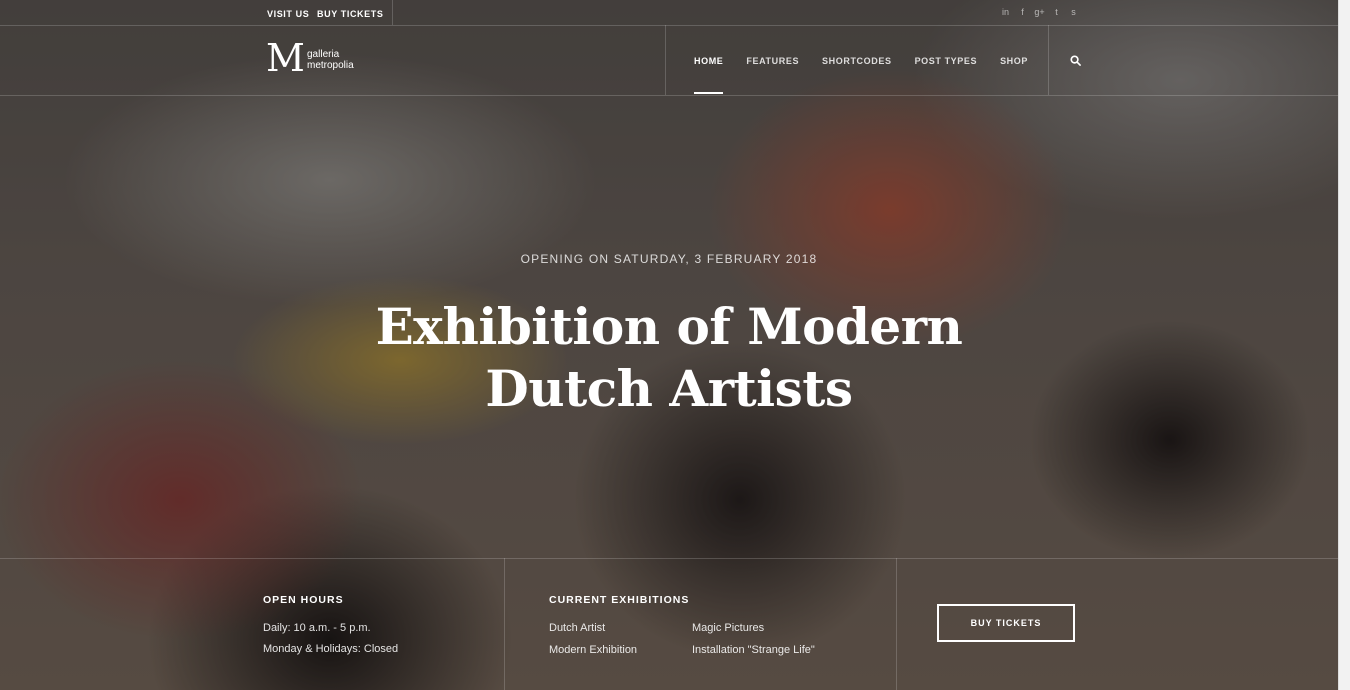 This screenshot has height=690, width=1350. What do you see at coordinates (317, 628) in the screenshot?
I see `open-hours-line-1: Daily: 10 a.m. - 5 p.m.` at bounding box center [317, 628].